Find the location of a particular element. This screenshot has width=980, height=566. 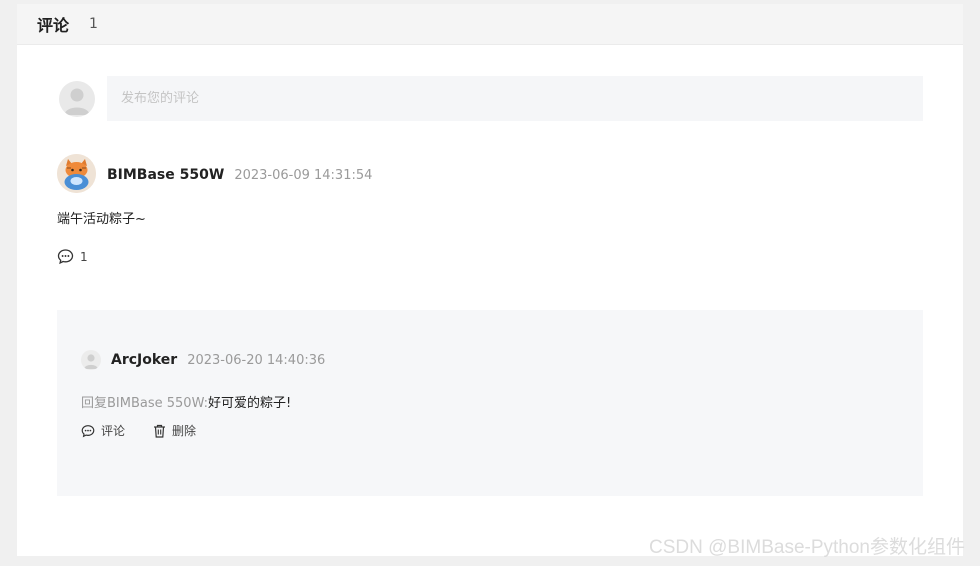

reply-text: 好可爱的粽子! is located at coordinates (250, 403).